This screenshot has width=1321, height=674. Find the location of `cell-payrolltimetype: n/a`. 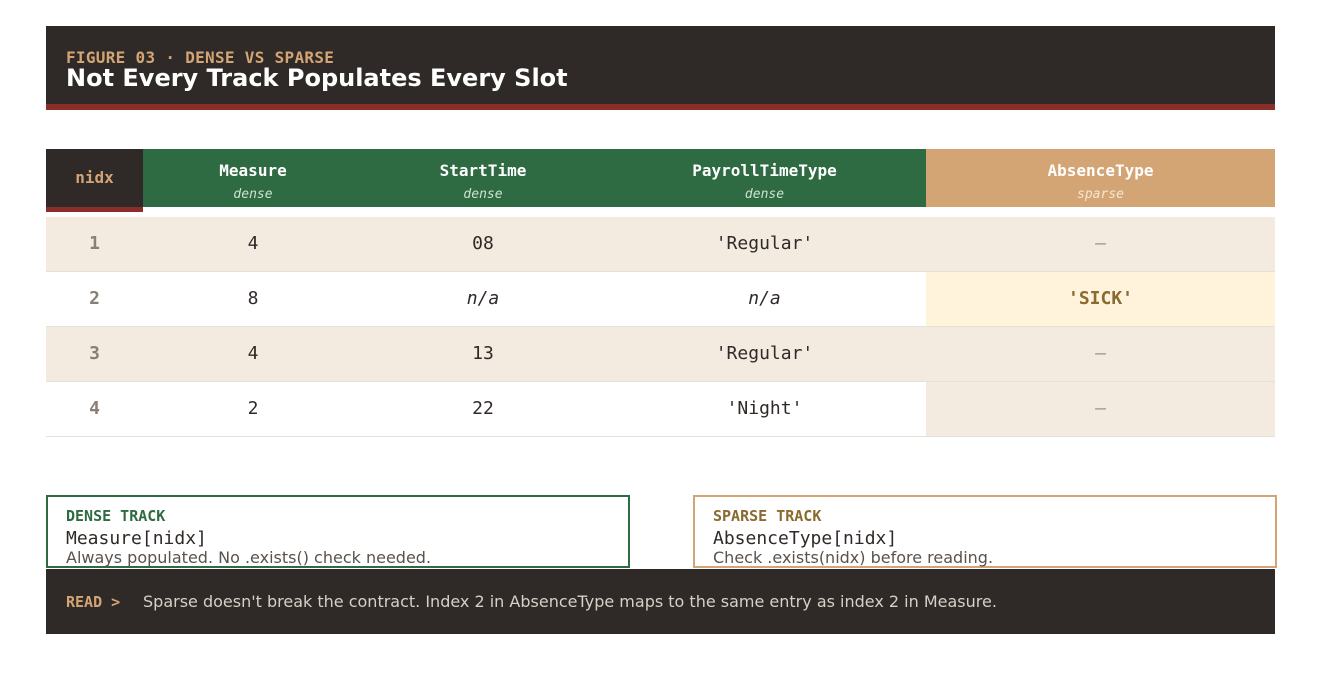

cell-payrolltimetype: n/a is located at coordinates (764, 298).